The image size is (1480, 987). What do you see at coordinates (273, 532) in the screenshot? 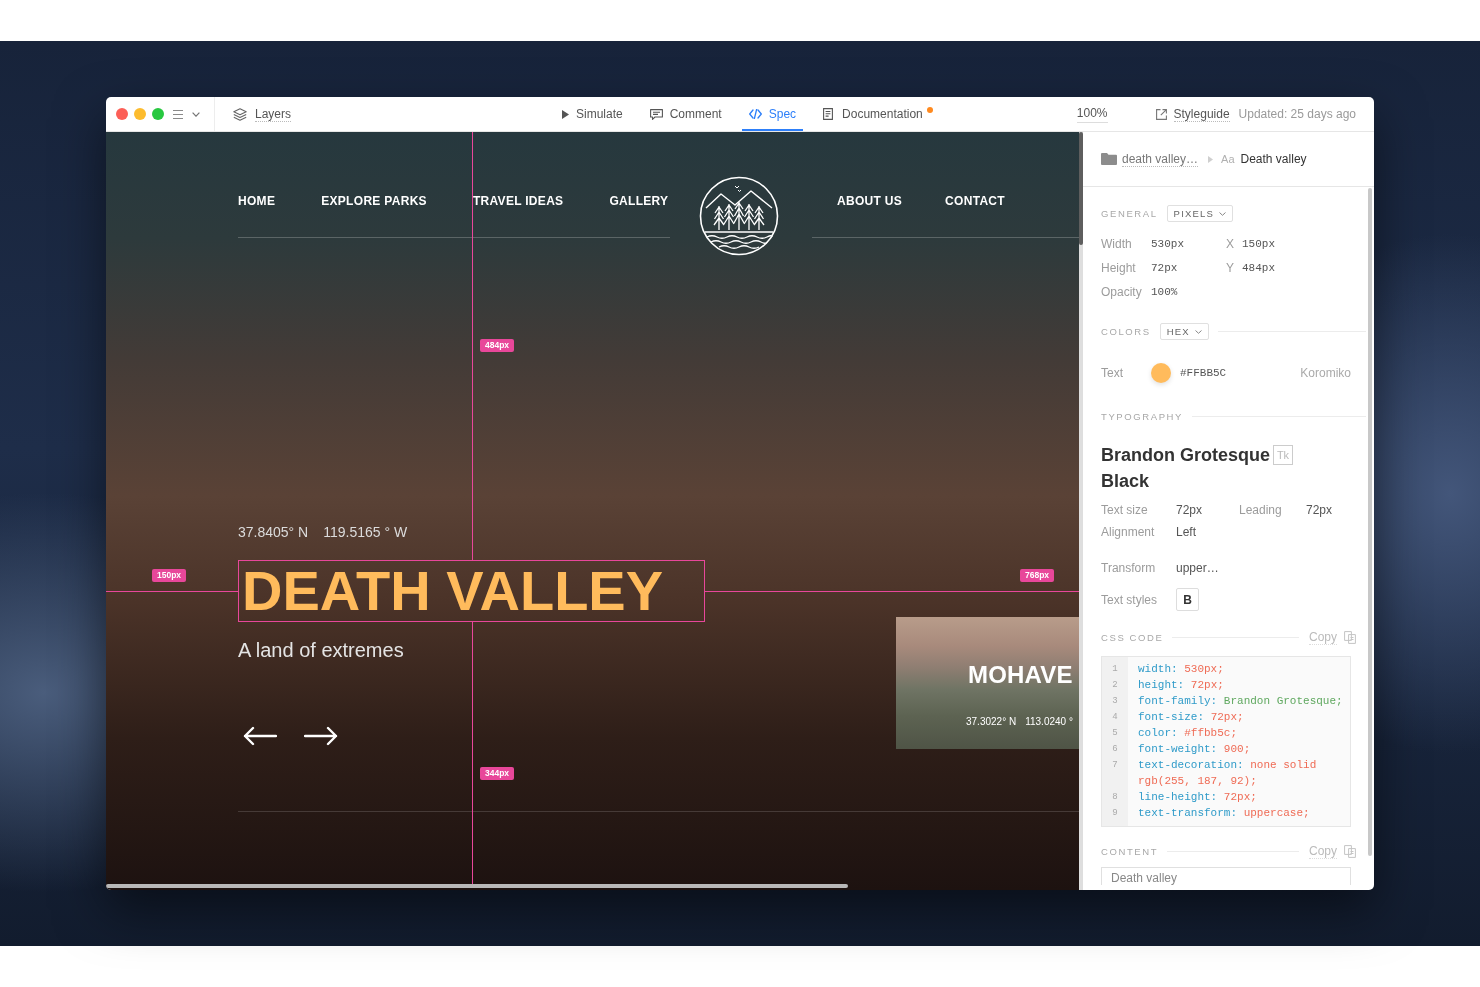
I see `coordinate-text: 37.8405° N` at bounding box center [273, 532].